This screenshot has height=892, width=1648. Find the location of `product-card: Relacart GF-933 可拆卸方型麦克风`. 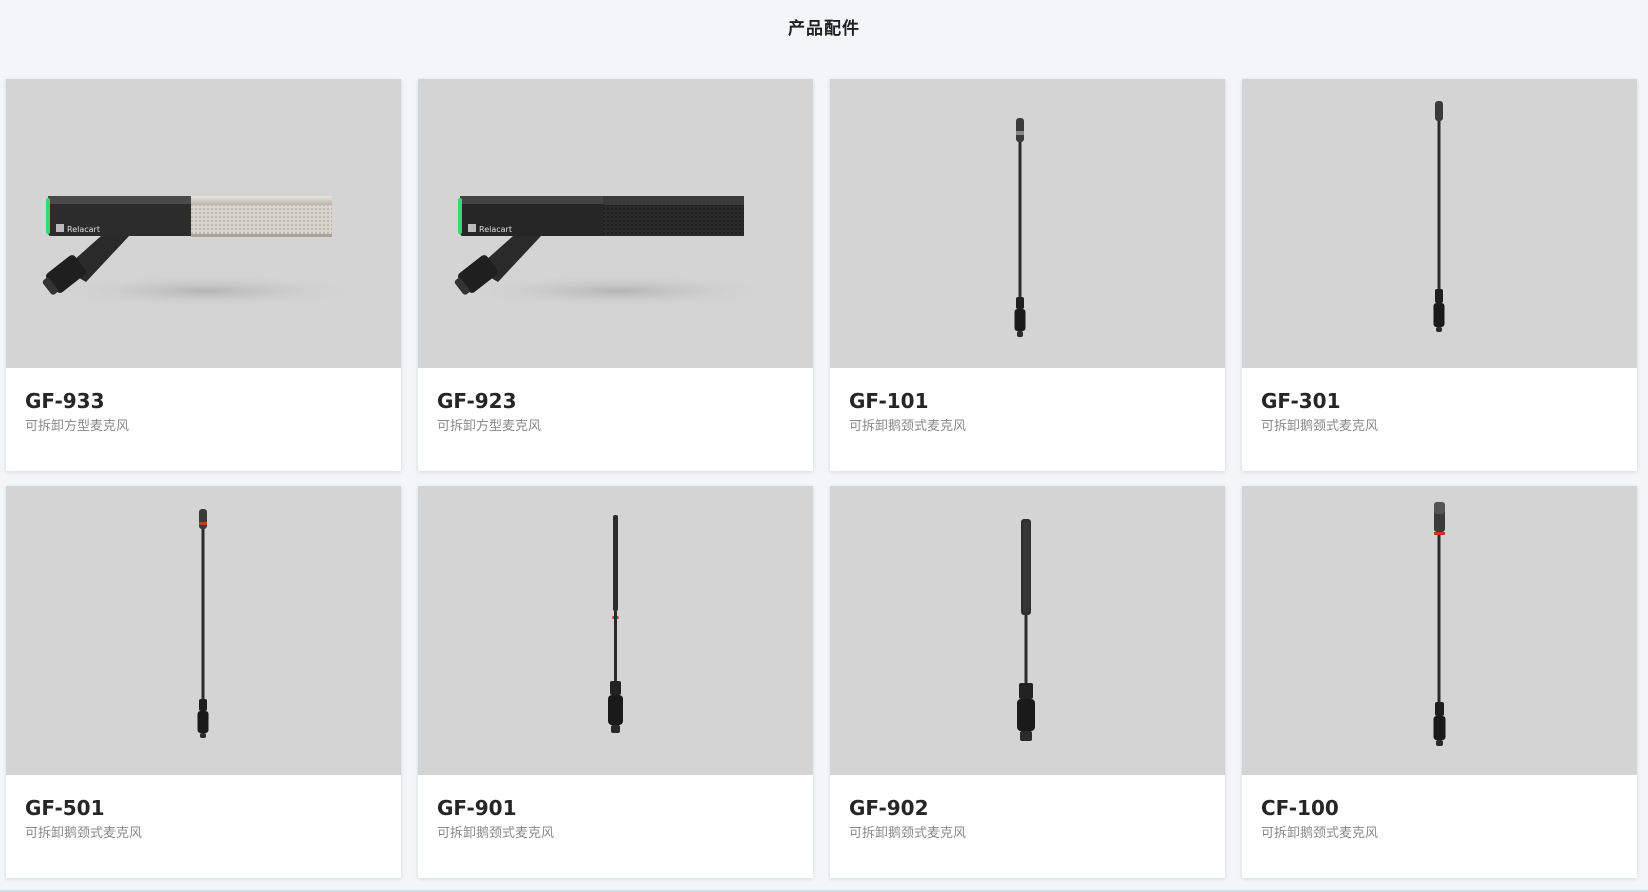

product-card: Relacart GF-933 可拆卸方型麦克风 is located at coordinates (203, 275).